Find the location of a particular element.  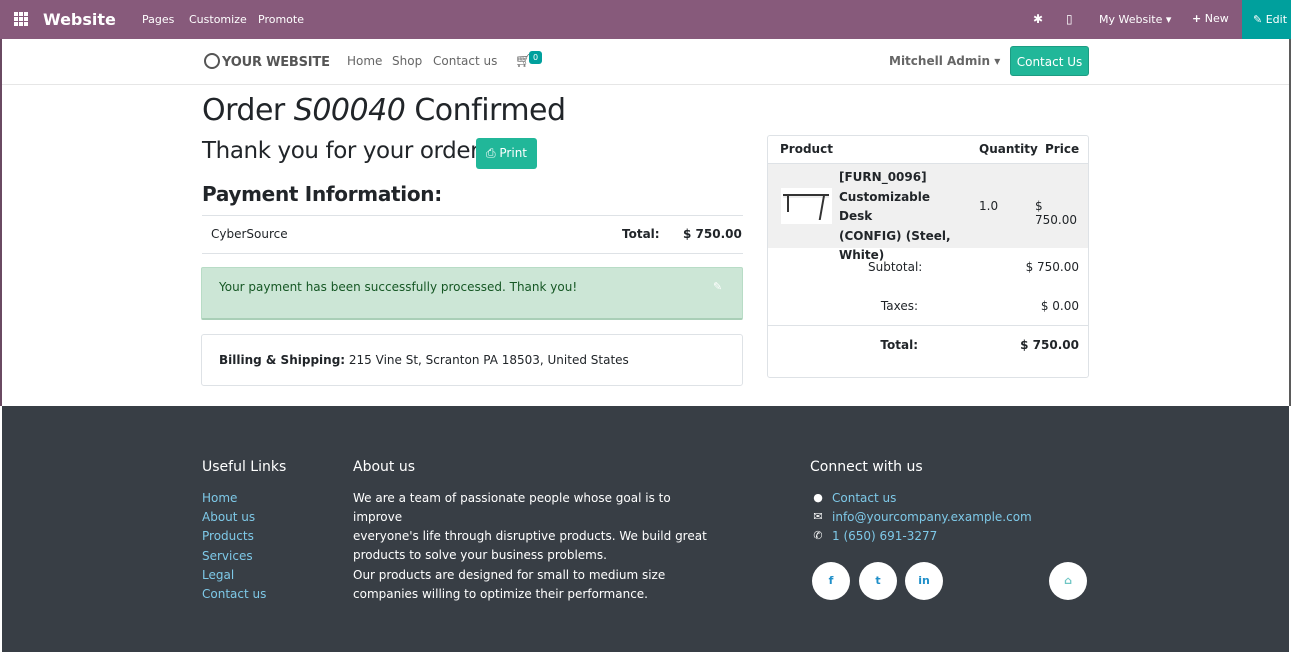

cart-count-badge: 0 is located at coordinates (535, 57).